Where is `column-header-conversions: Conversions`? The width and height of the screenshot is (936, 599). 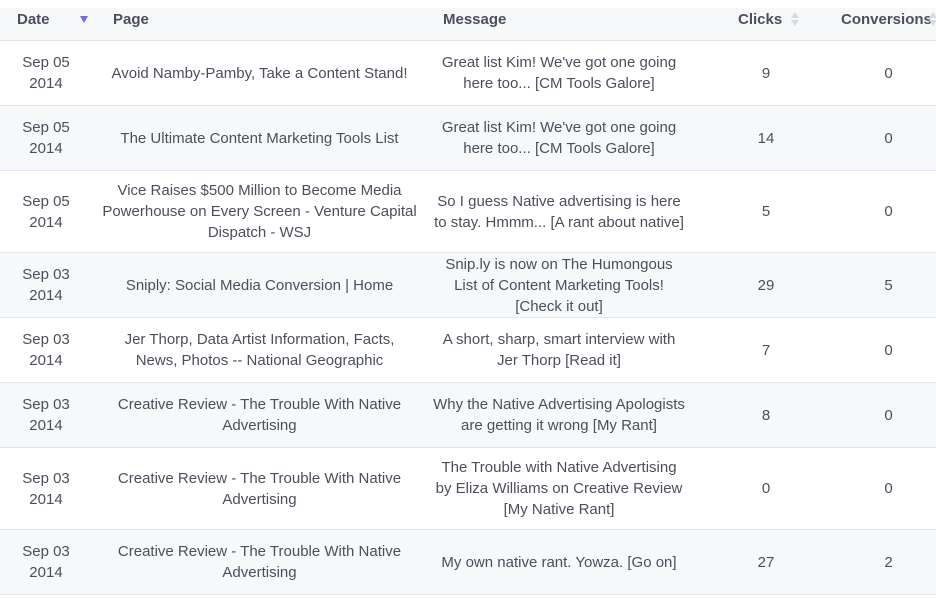 column-header-conversions: Conversions is located at coordinates (888, 24).